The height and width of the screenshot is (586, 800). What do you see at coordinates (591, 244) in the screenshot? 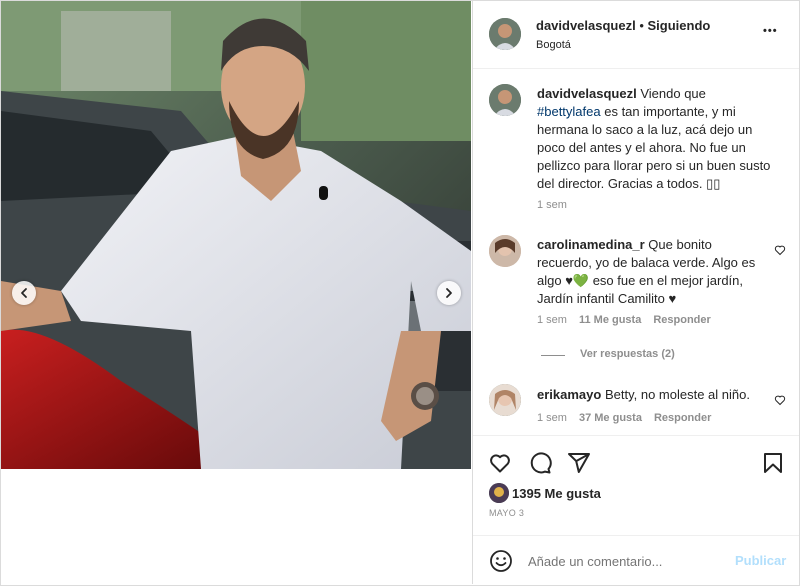
I see `comment-username: carolinamedina_r` at bounding box center [591, 244].